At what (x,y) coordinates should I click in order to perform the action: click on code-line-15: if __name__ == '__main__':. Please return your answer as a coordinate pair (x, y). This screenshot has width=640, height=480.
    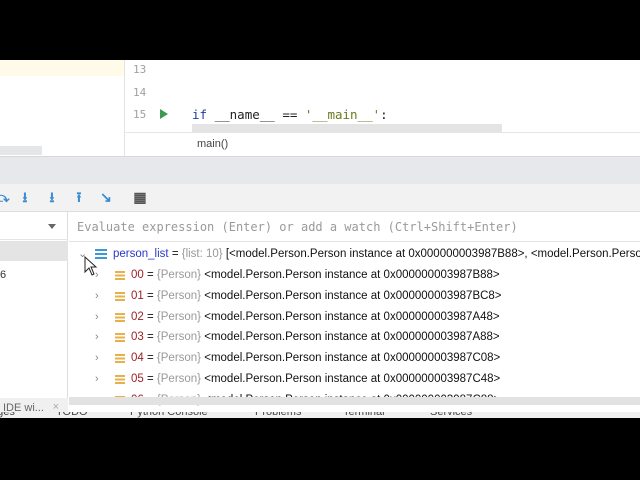
    Looking at the image, I should click on (290, 114).